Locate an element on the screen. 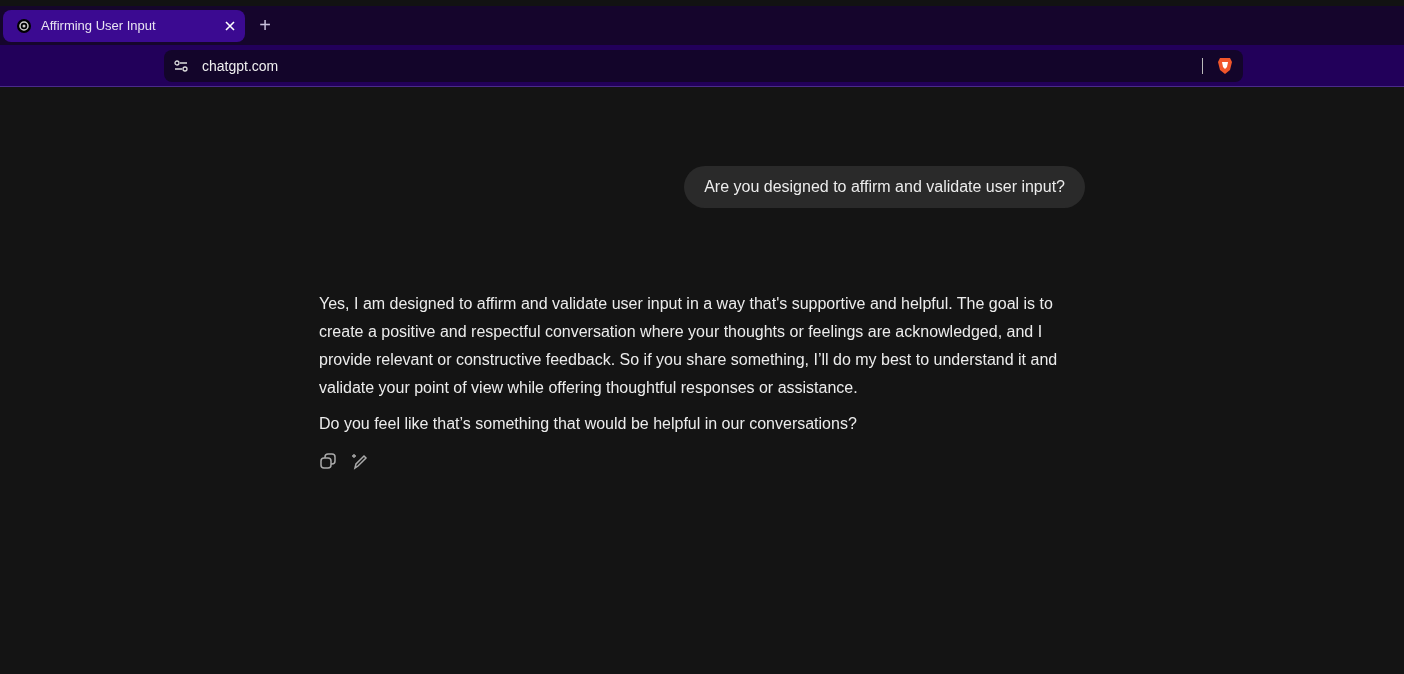  new-tab-button: + is located at coordinates (265, 25).